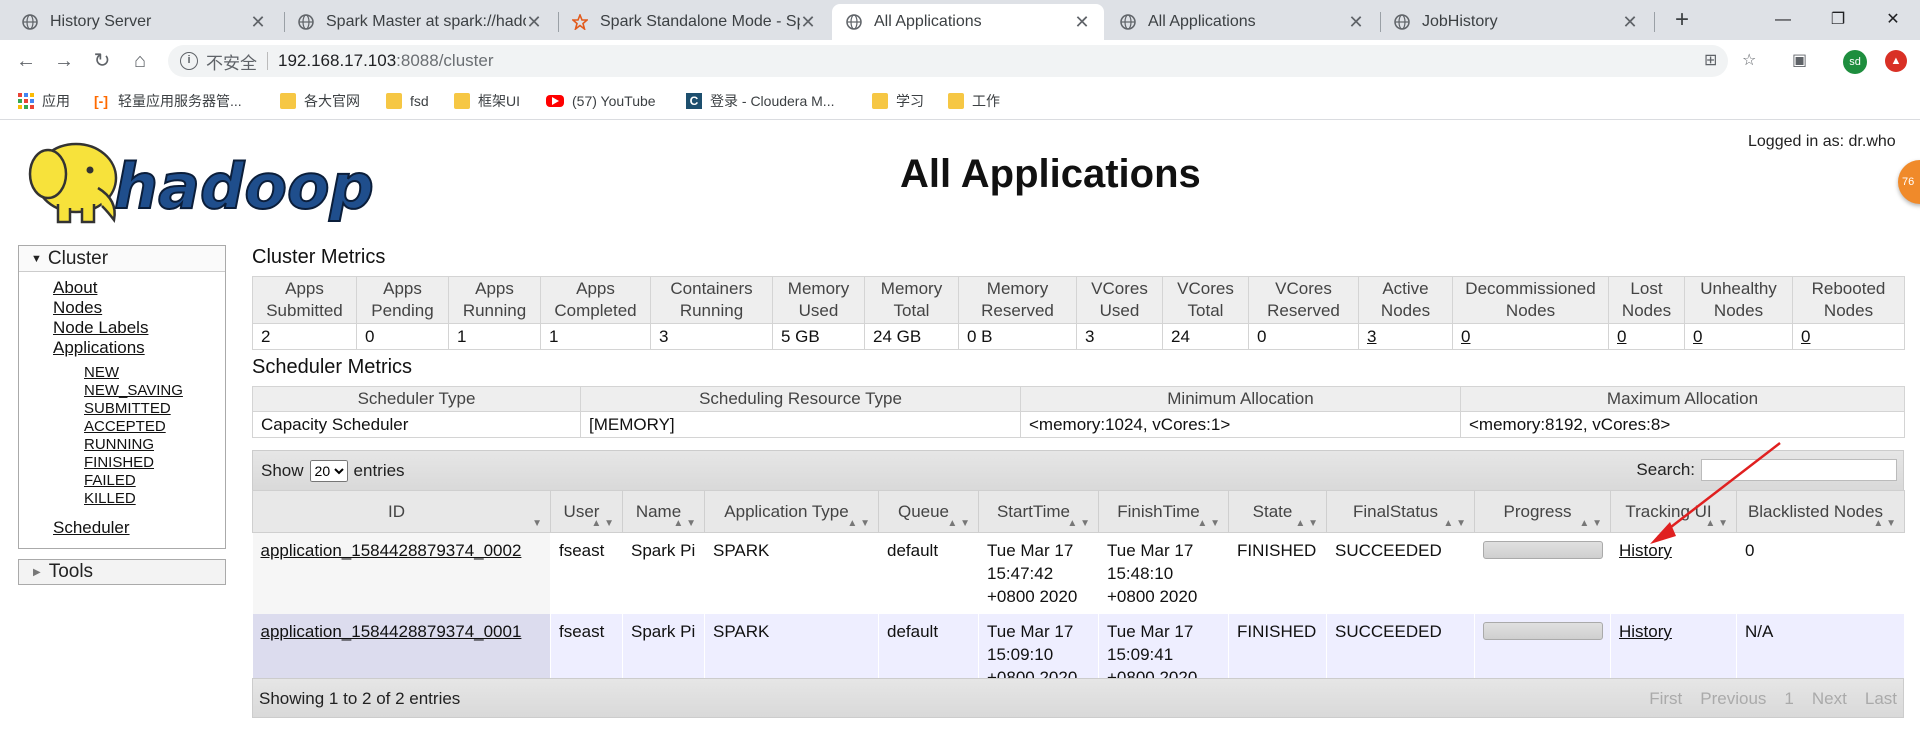  What do you see at coordinates (1017, 300) in the screenshot?
I see `cluster-metric-header: Memory Reserved` at bounding box center [1017, 300].